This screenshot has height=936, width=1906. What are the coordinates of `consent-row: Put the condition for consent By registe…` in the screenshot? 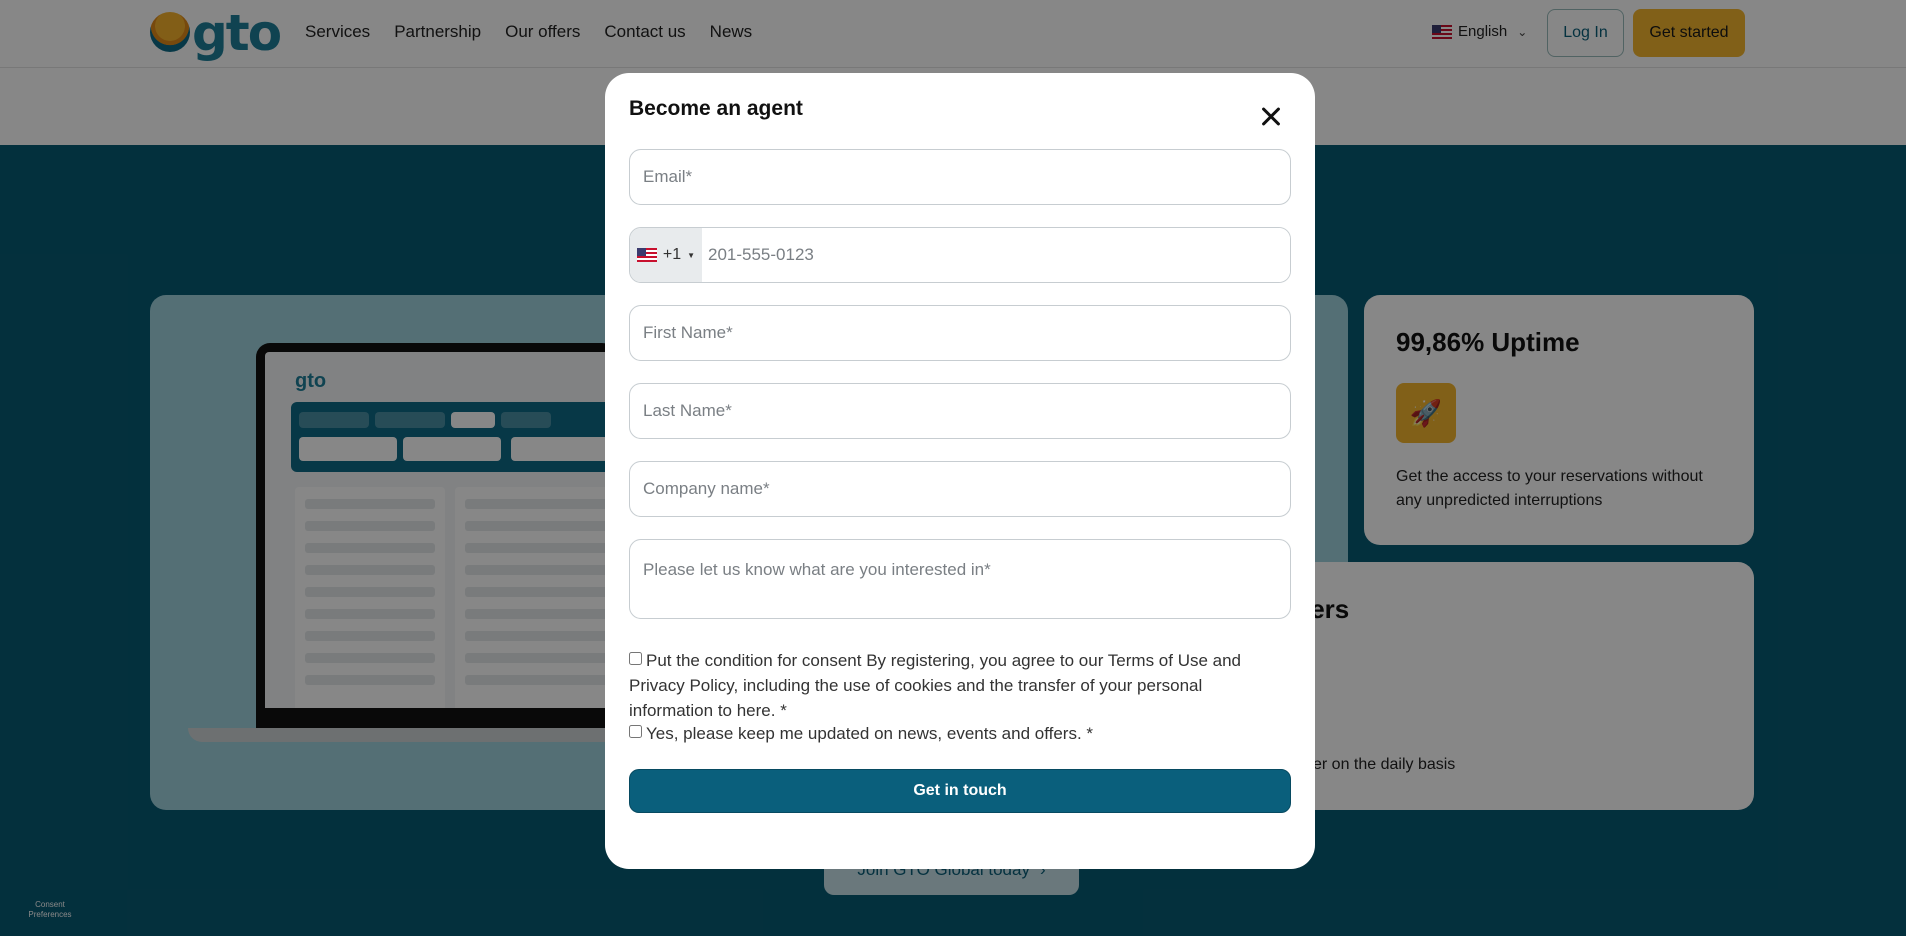 It's located at (960, 685).